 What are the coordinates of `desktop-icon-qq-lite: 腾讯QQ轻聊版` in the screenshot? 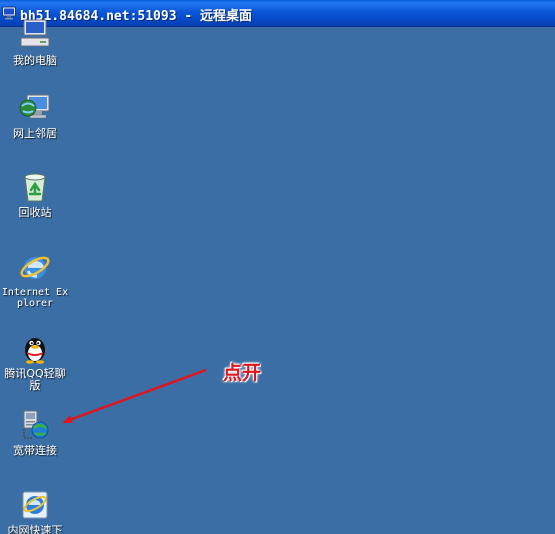 It's located at (35, 361).